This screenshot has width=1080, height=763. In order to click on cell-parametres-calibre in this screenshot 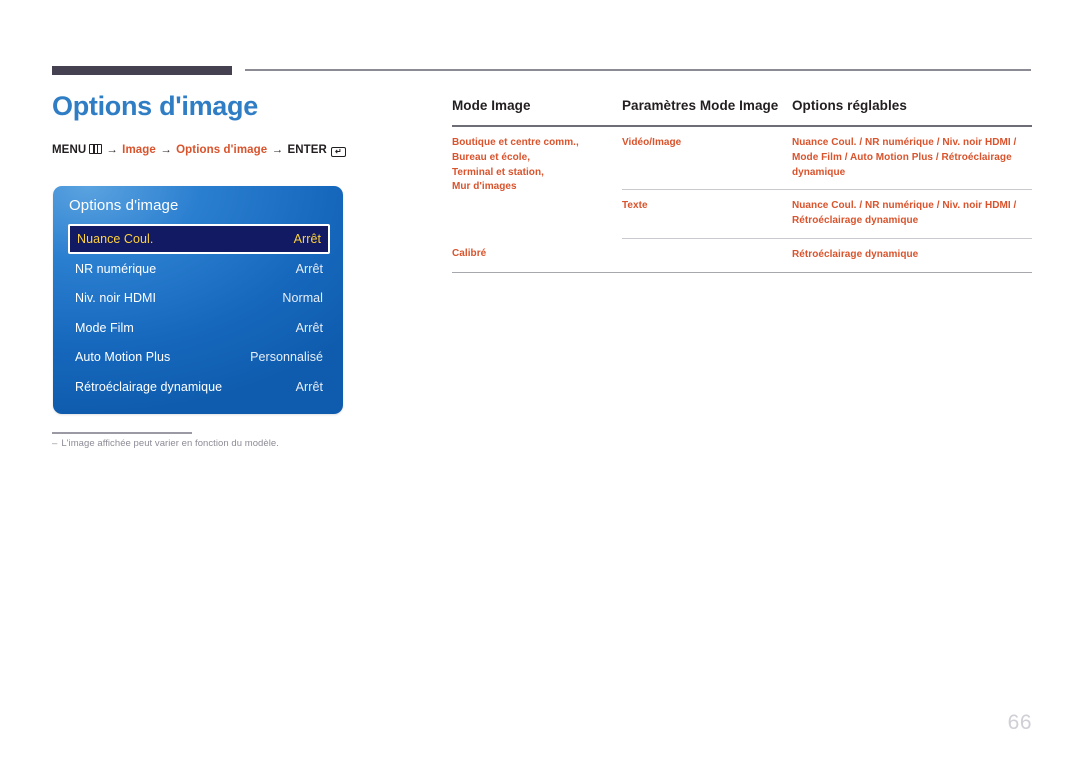, I will do `click(707, 255)`.